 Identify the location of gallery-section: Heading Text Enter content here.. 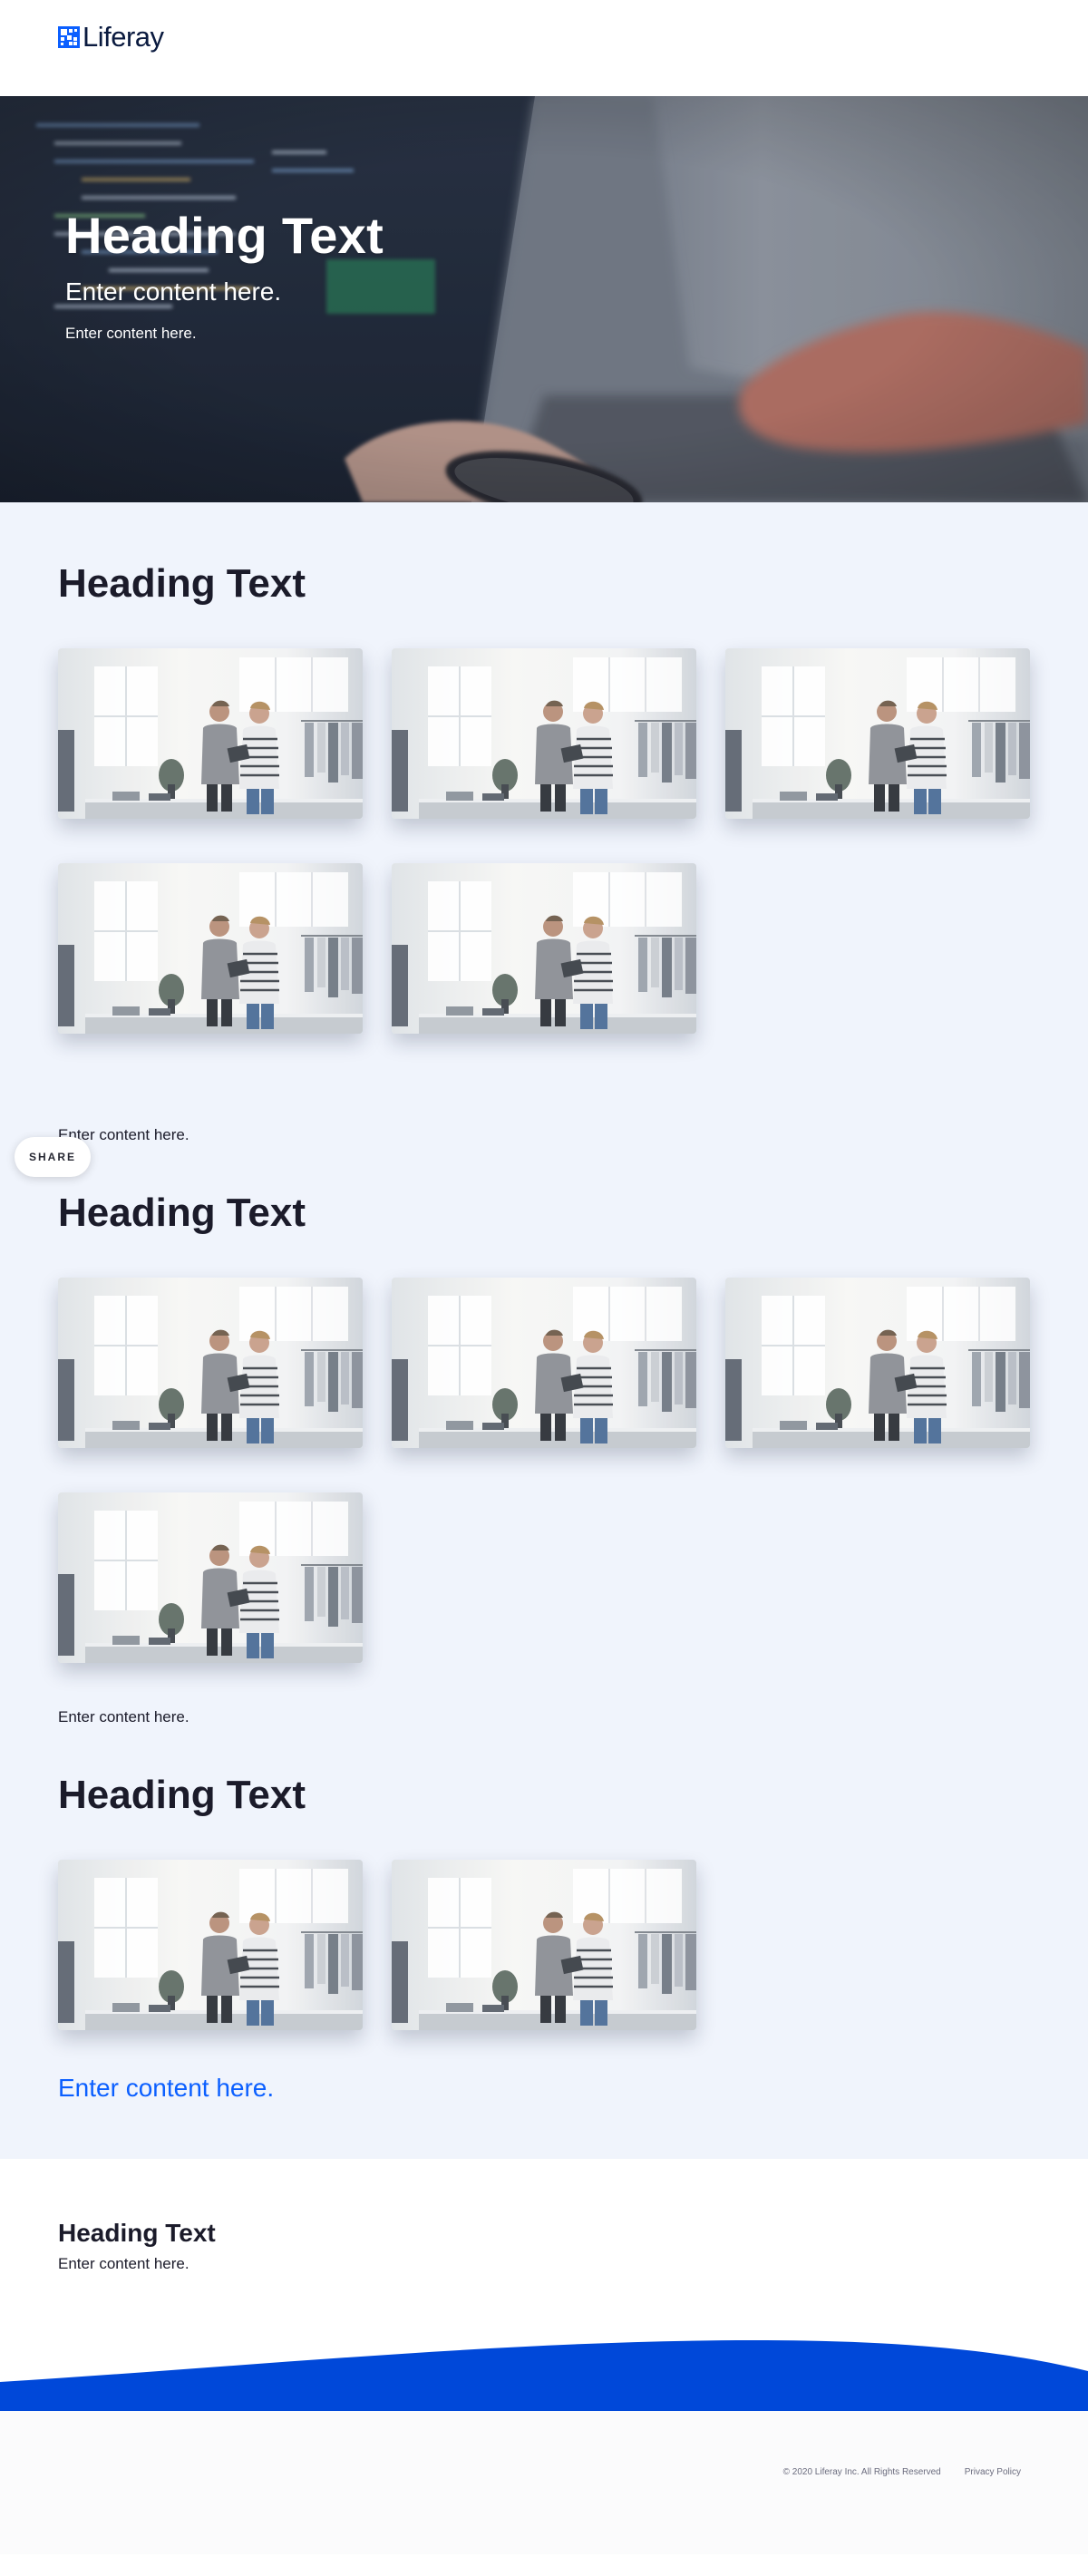
(544, 1938).